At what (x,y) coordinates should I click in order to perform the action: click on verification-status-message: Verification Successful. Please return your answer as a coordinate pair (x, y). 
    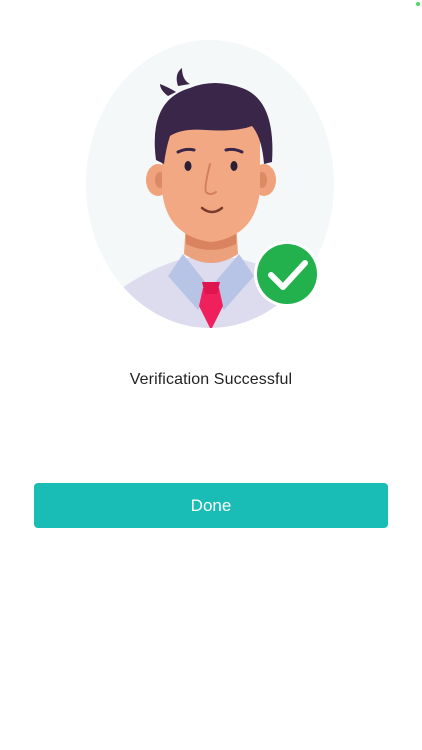
    Looking at the image, I should click on (211, 379).